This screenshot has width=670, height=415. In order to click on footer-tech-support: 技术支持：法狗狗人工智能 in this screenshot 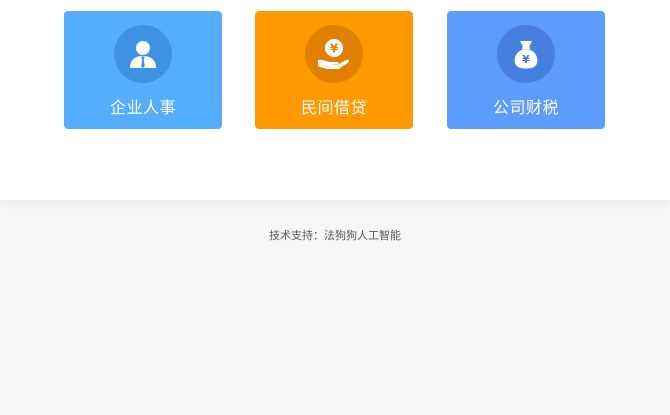, I will do `click(335, 235)`.